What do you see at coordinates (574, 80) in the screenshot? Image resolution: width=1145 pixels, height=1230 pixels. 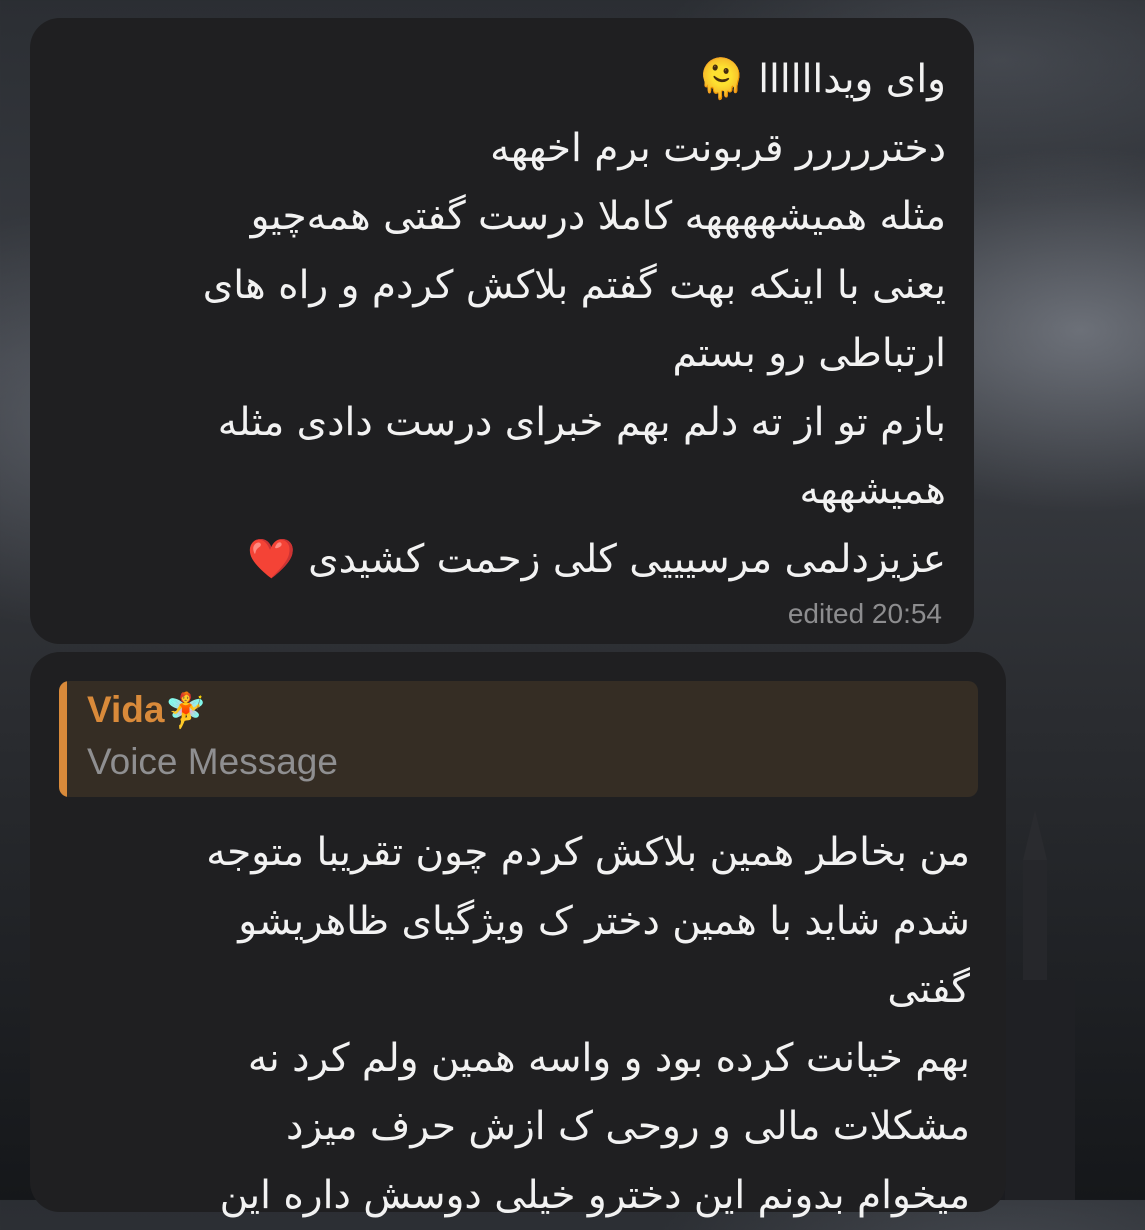 I see `message-line: وای ویداااااا 🫠` at bounding box center [574, 80].